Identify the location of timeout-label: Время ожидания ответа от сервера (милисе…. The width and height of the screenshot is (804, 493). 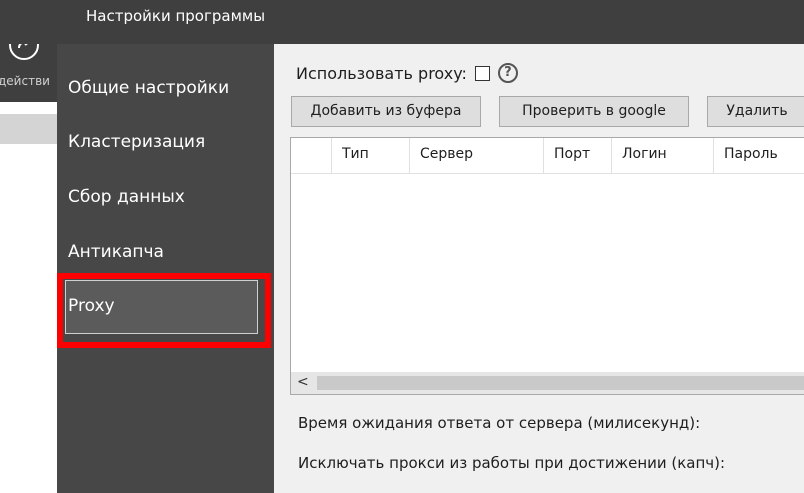
(499, 423).